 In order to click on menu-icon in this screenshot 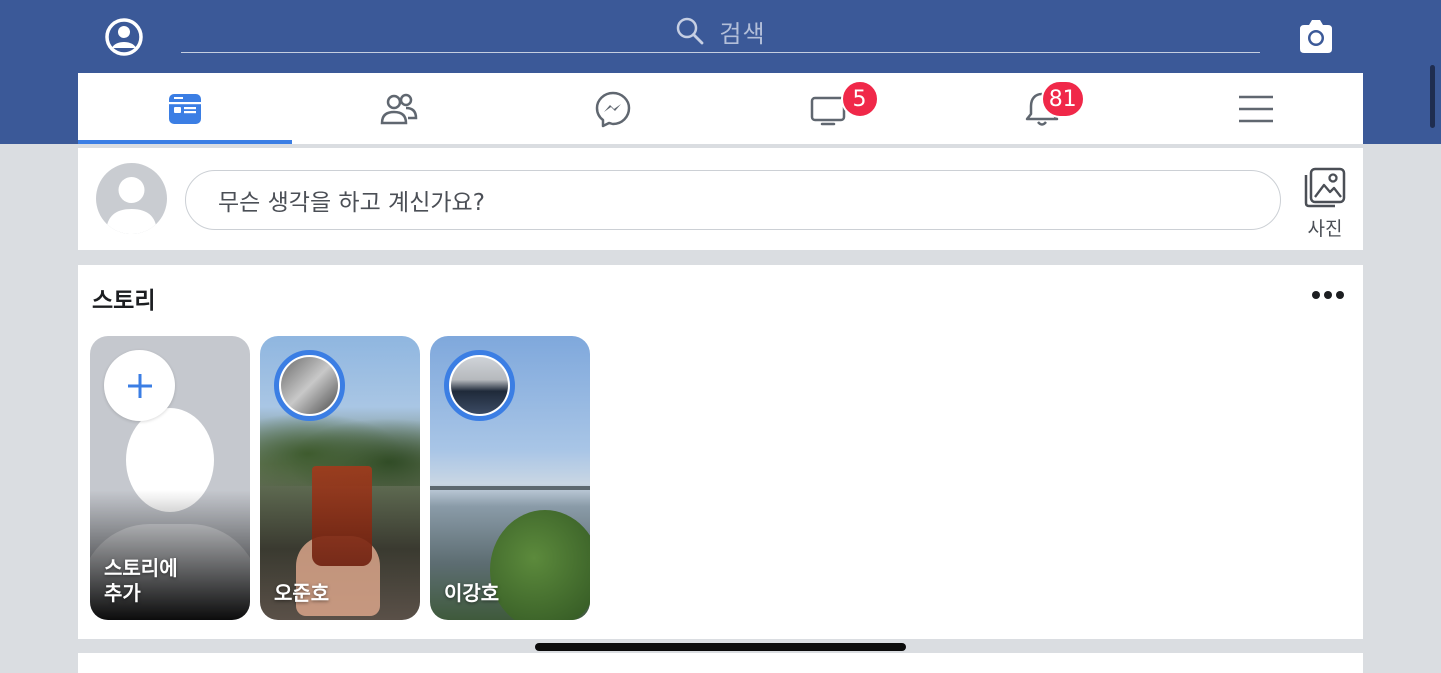, I will do `click(1255, 108)`.